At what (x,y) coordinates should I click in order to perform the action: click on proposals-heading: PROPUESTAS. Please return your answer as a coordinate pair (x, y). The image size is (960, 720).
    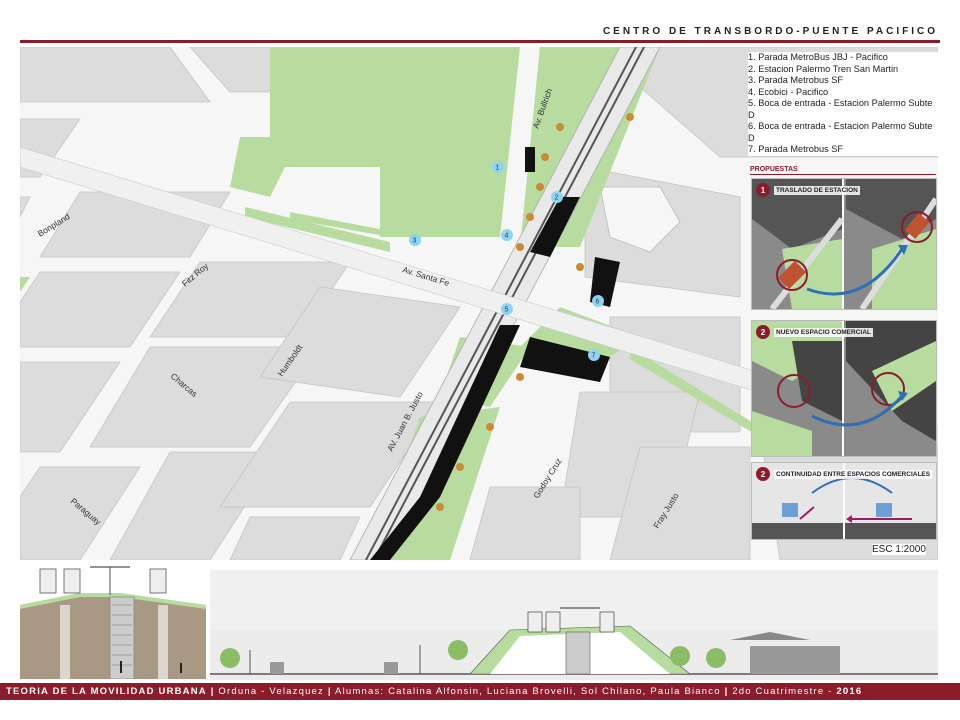
    Looking at the image, I should click on (774, 169).